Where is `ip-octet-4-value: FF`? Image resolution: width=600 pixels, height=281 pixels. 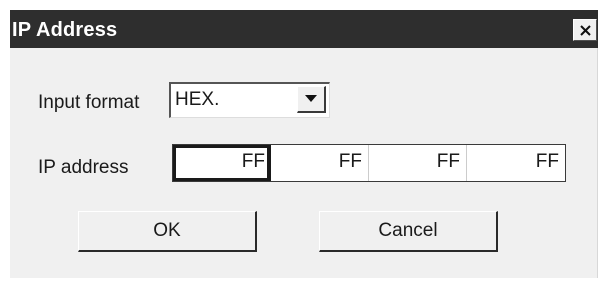 ip-octet-4-value: FF is located at coordinates (547, 161).